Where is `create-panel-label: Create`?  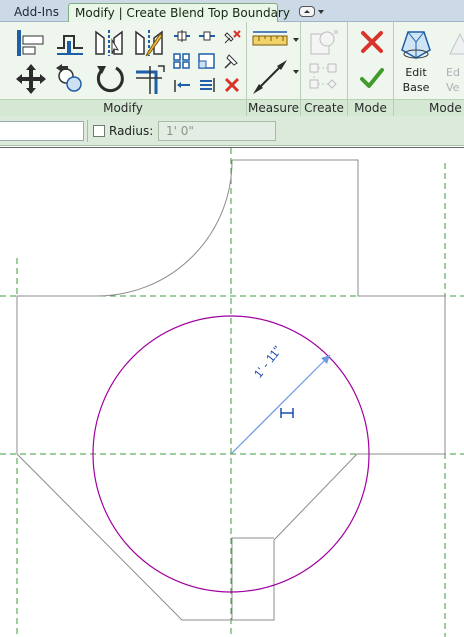
create-panel-label: Create is located at coordinates (324, 107).